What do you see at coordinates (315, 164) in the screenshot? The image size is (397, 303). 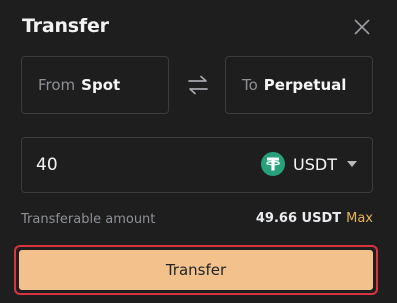 I see `coin-label: USDT` at bounding box center [315, 164].